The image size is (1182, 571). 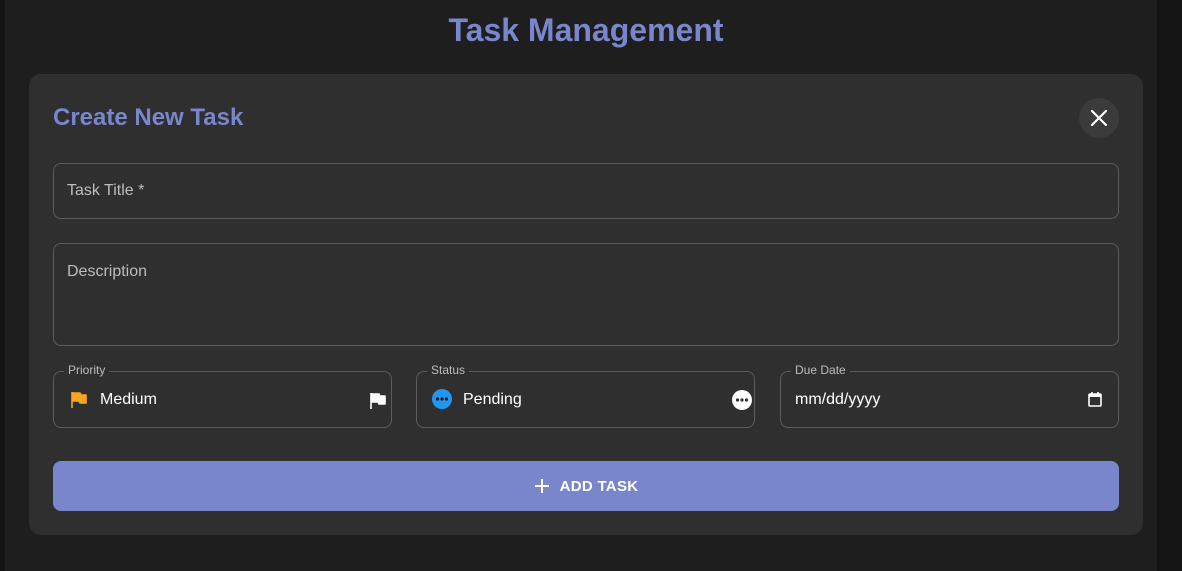 I want to click on dialog-title: Create New Task, so click(x=148, y=117).